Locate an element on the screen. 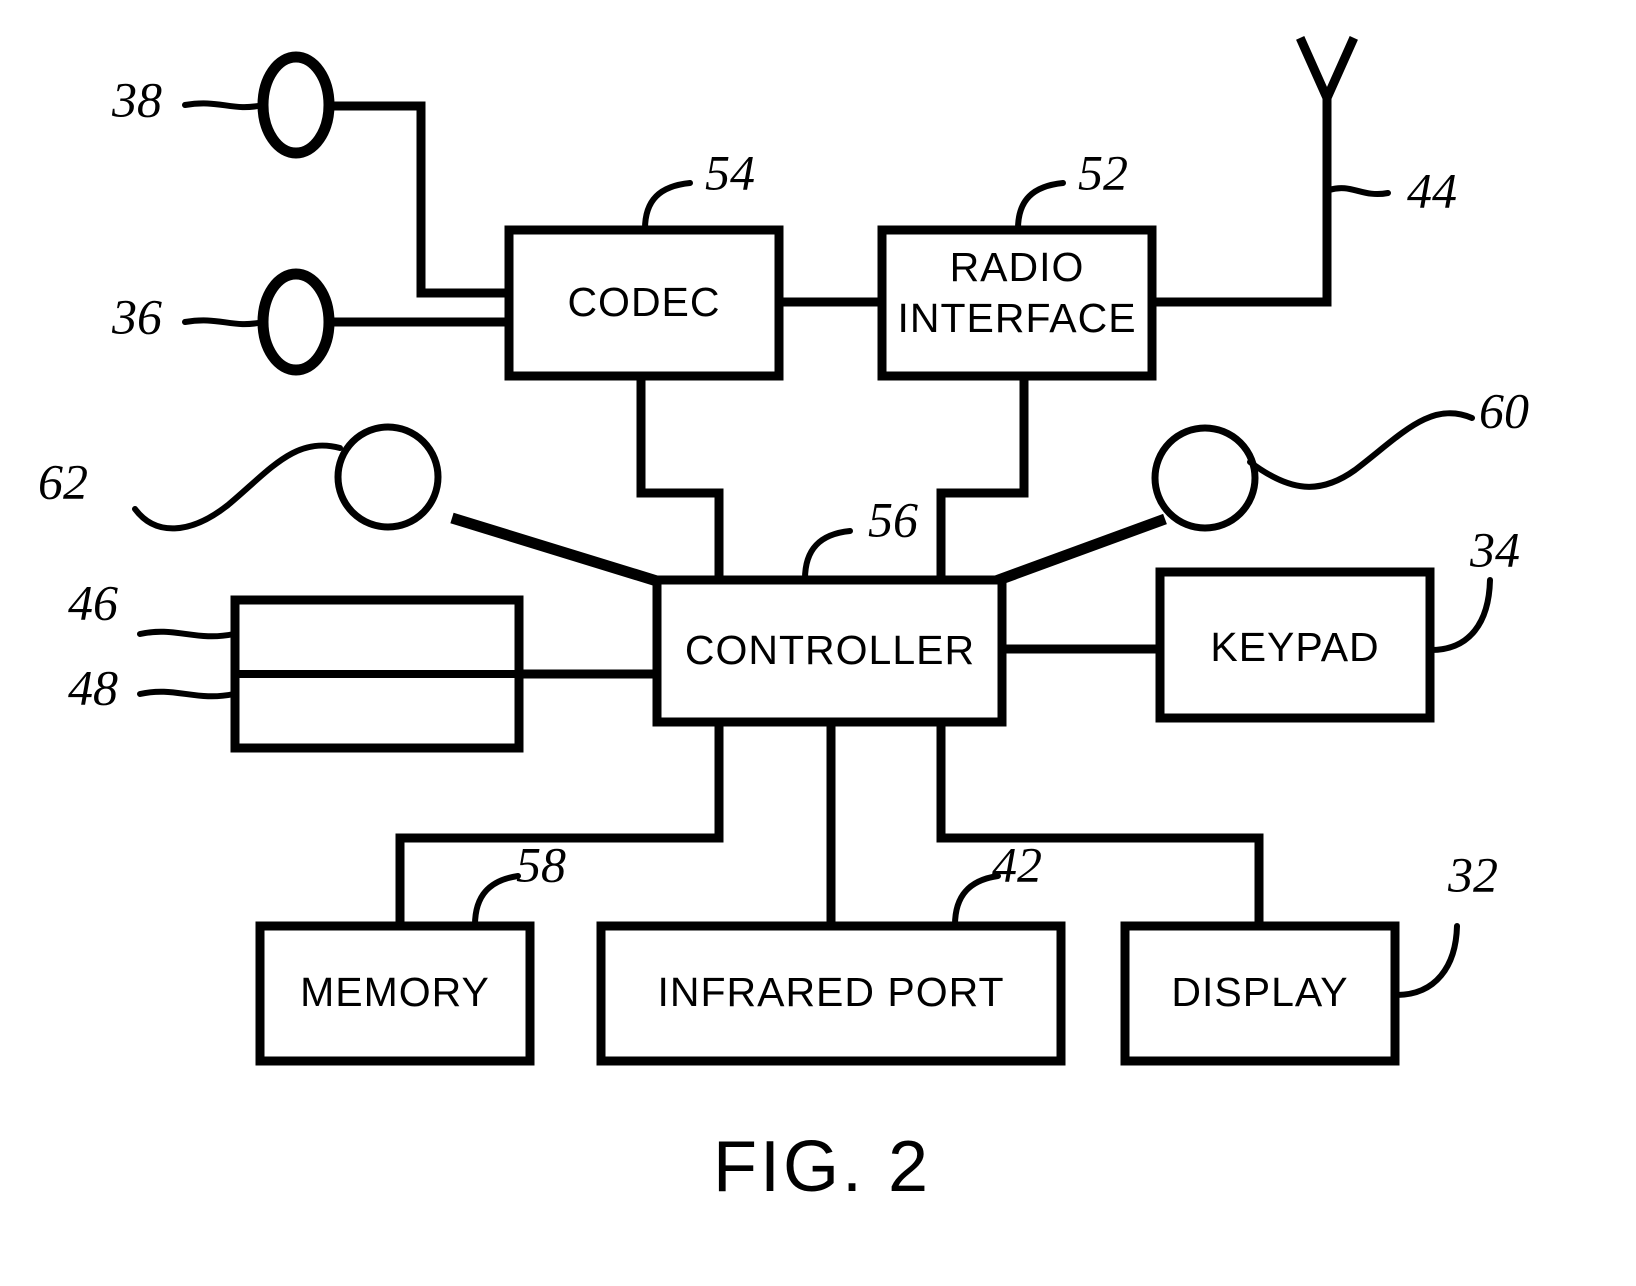  block-memory: MEMORY is located at coordinates (395, 993).